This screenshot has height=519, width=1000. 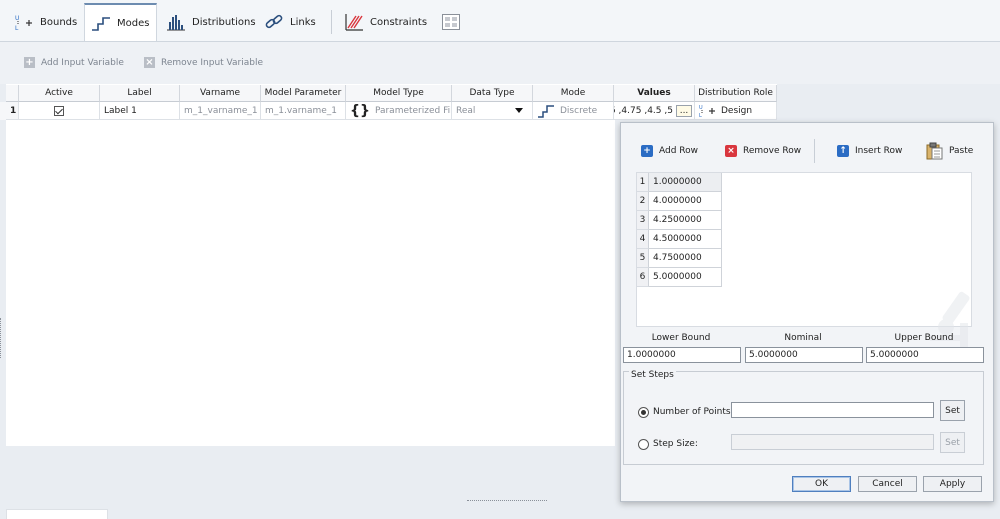 What do you see at coordinates (685, 258) in the screenshot?
I see `value-cell: 4.7500000` at bounding box center [685, 258].